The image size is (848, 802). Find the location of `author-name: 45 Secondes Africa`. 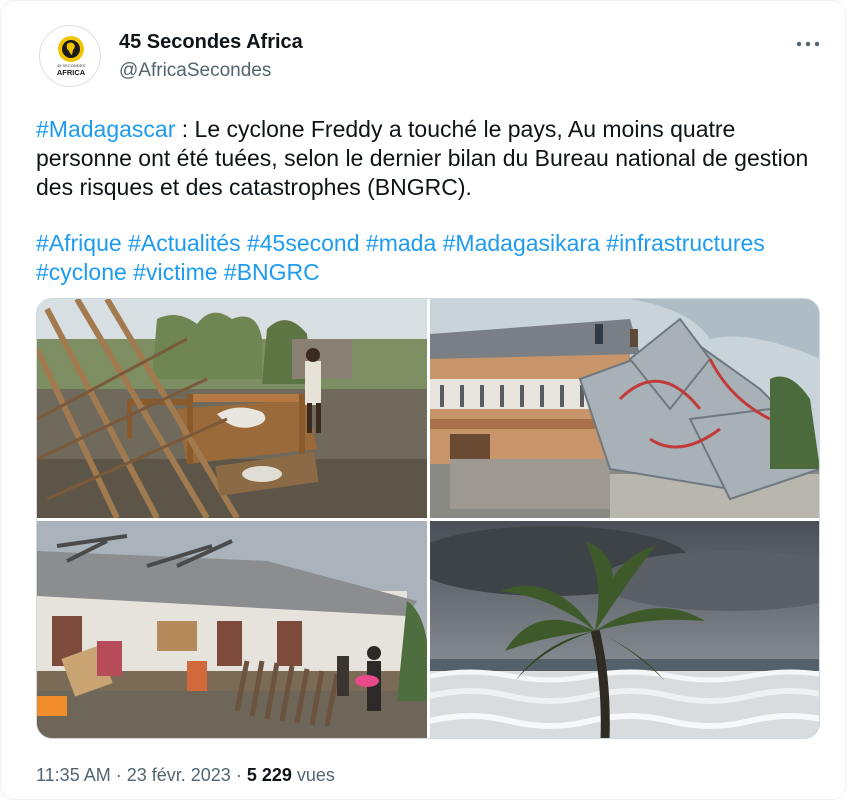

author-name: 45 Secondes Africa is located at coordinates (211, 42).